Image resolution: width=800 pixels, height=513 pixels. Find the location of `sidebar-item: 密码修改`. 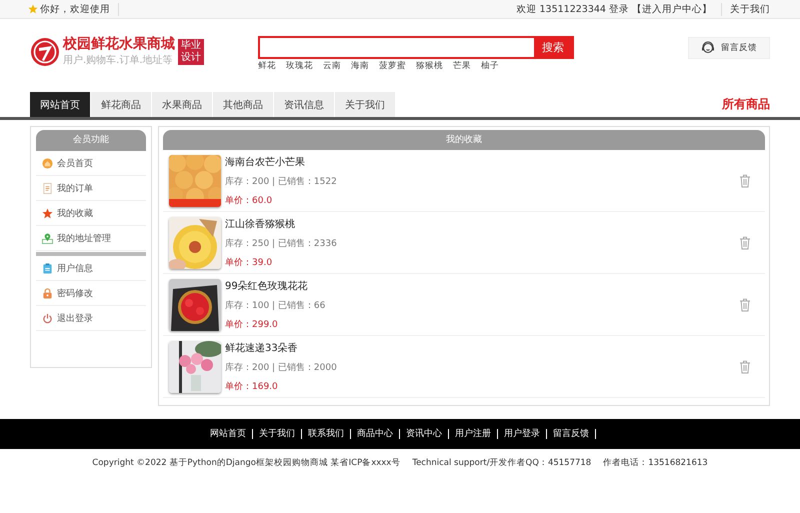

sidebar-item: 密码修改 is located at coordinates (91, 293).